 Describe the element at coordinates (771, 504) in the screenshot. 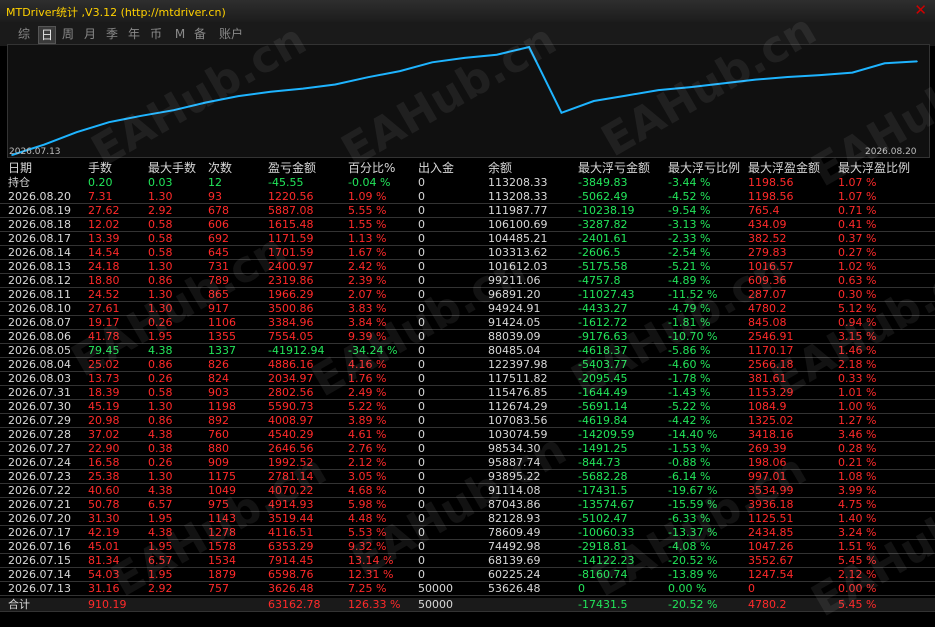

I see `cell-最大浮盈金额: 3936.18` at that location.